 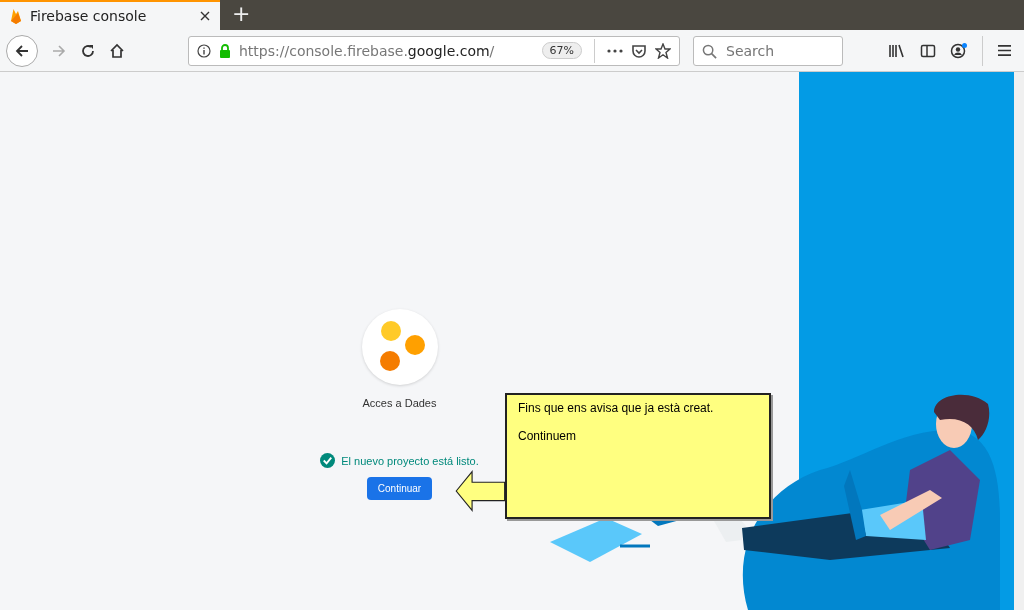 I want to click on sidebar-icon, so click(x=928, y=50).